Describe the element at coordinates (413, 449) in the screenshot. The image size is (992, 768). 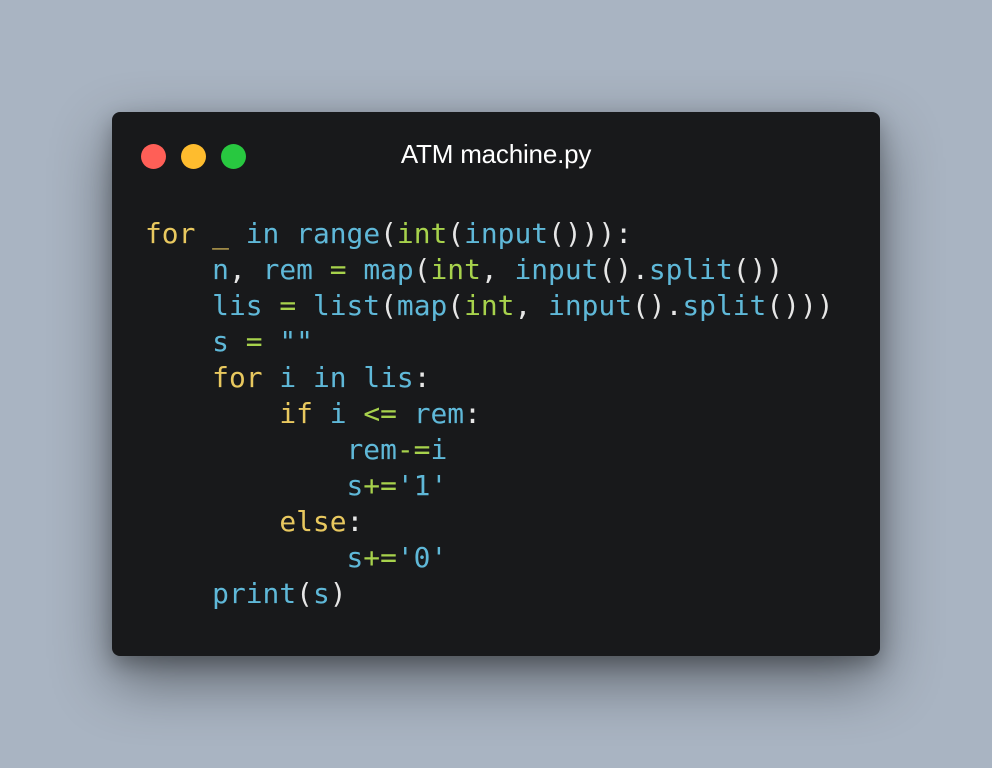
I see `code-token: -=` at that location.